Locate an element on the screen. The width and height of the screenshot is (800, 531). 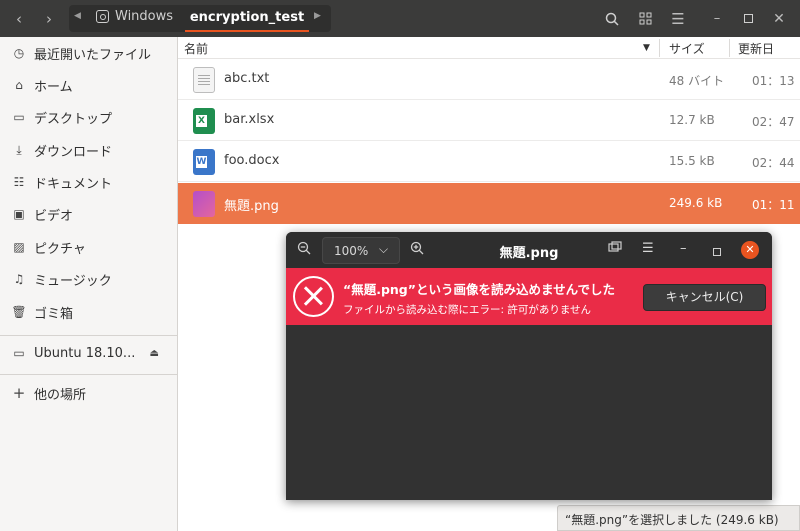
column-name-header: 名前 is located at coordinates (196, 48).